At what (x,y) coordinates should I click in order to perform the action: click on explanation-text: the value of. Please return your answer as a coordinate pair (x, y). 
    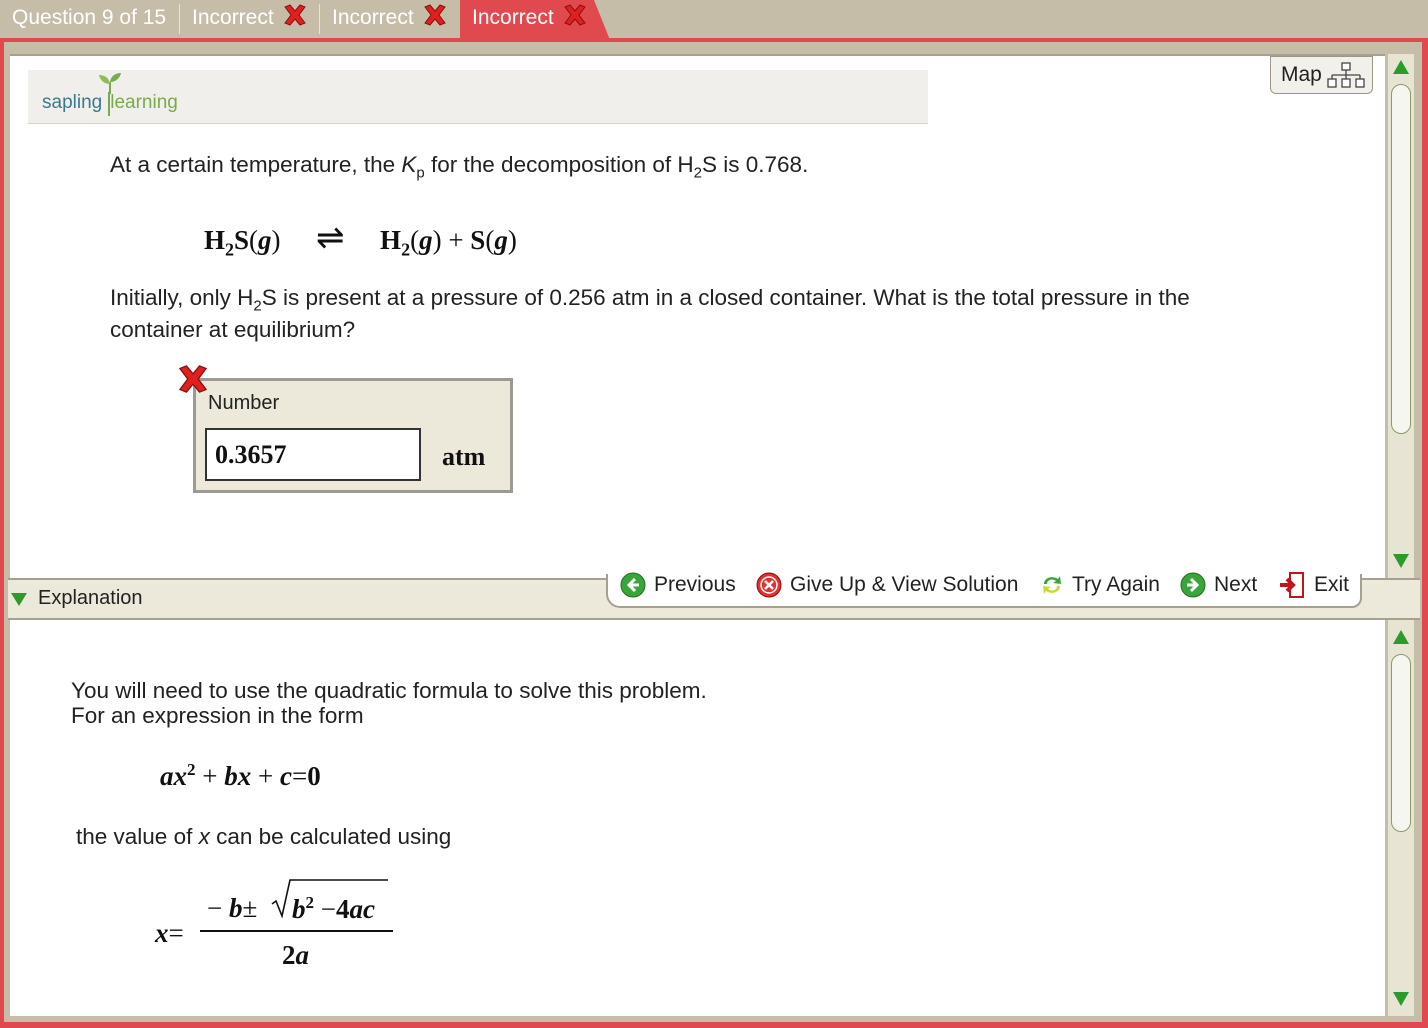
    Looking at the image, I should click on (137, 836).